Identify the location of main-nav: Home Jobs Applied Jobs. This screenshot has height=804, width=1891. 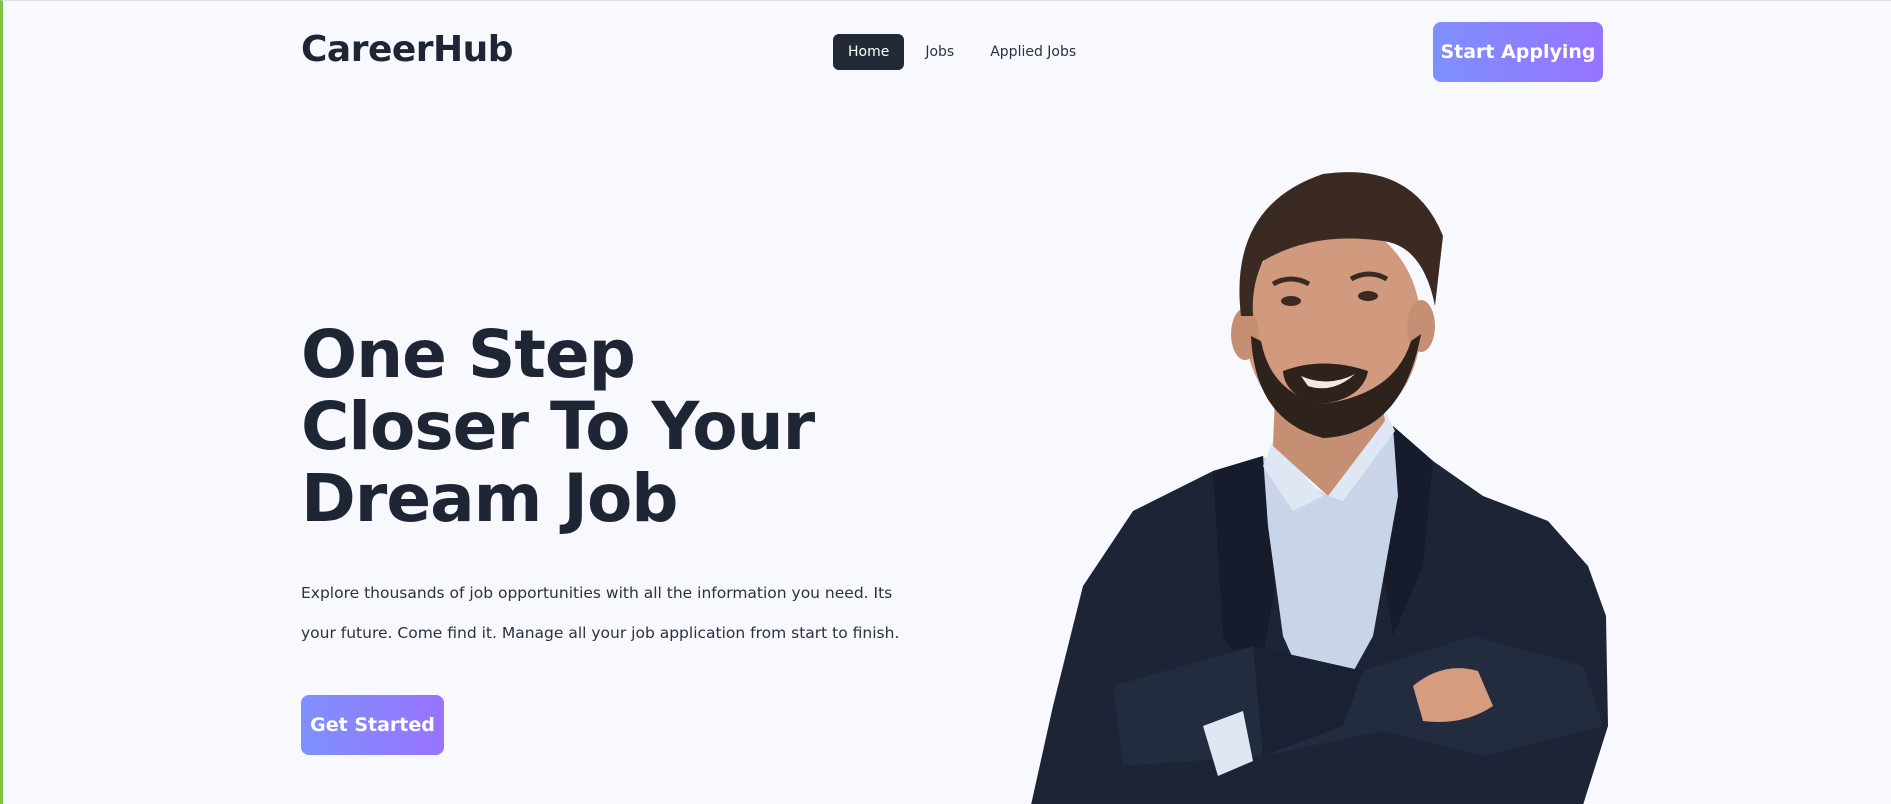
(962, 52).